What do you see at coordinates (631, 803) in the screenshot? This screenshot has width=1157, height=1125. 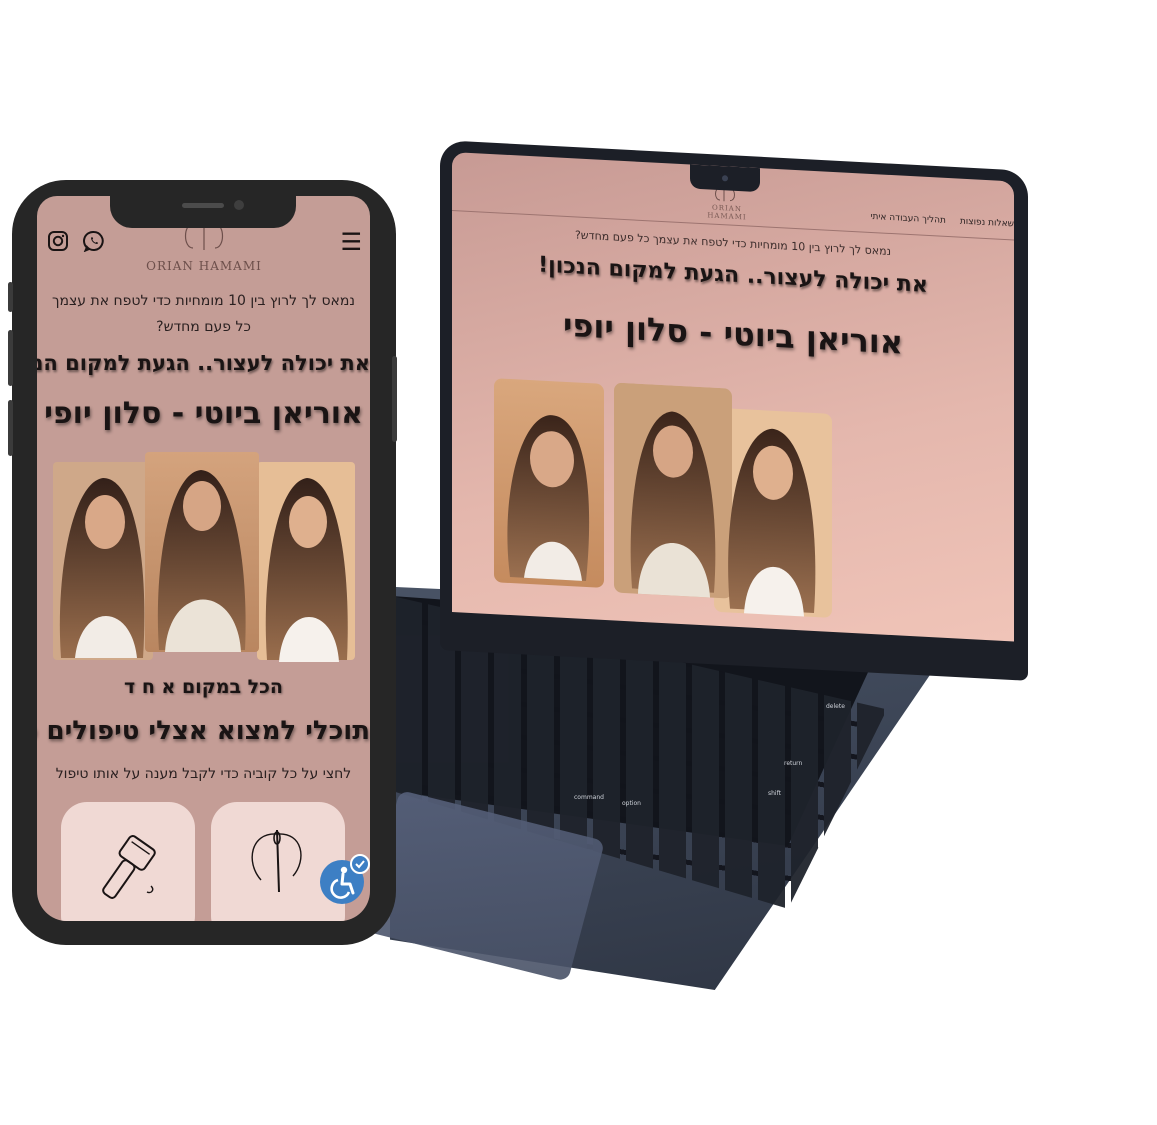 I see `key-option: option` at bounding box center [631, 803].